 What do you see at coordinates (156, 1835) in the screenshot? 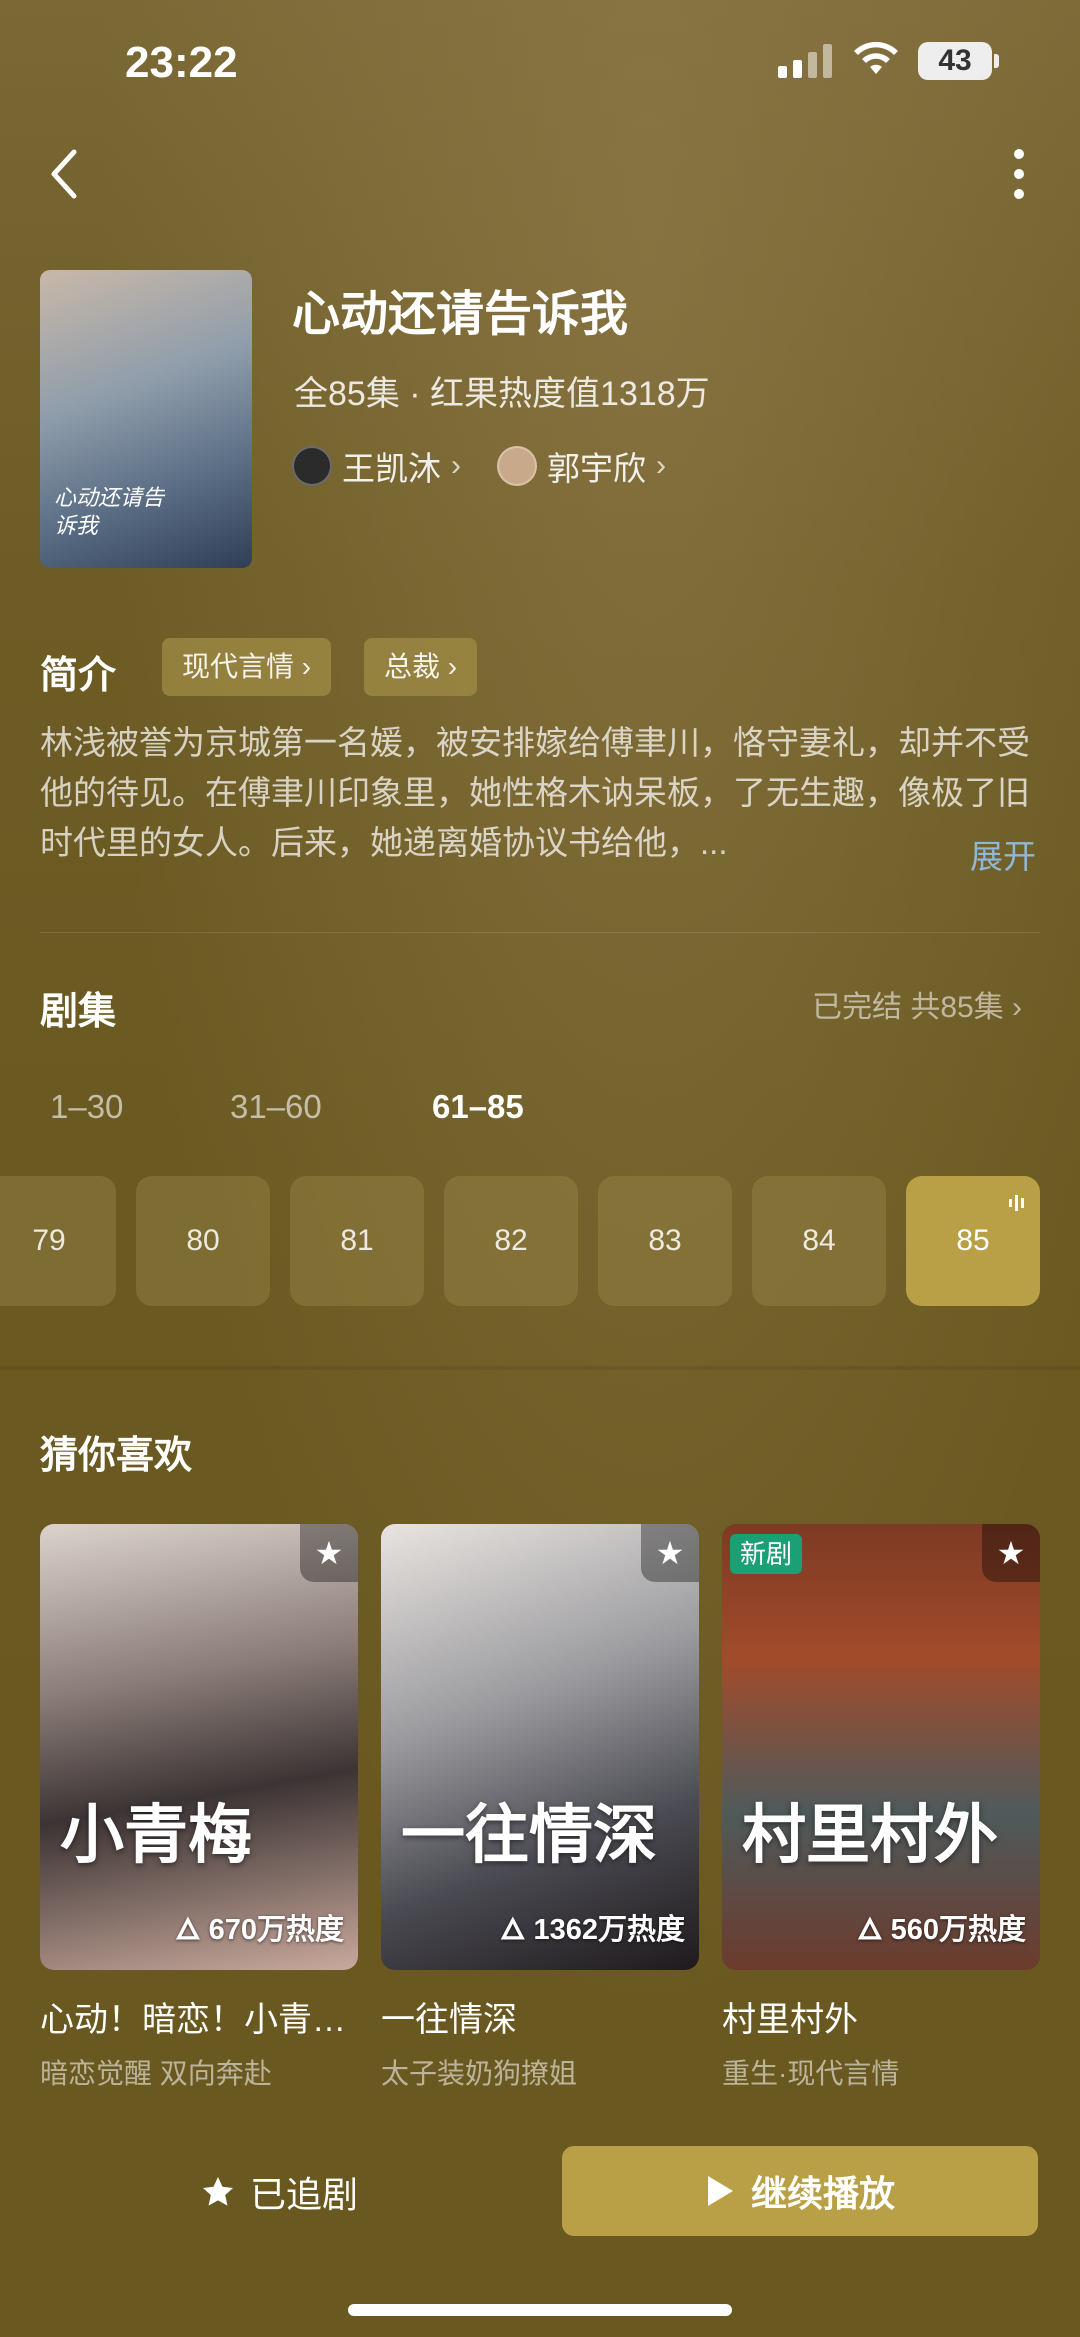
I see `card-poster-title: 小青梅` at bounding box center [156, 1835].